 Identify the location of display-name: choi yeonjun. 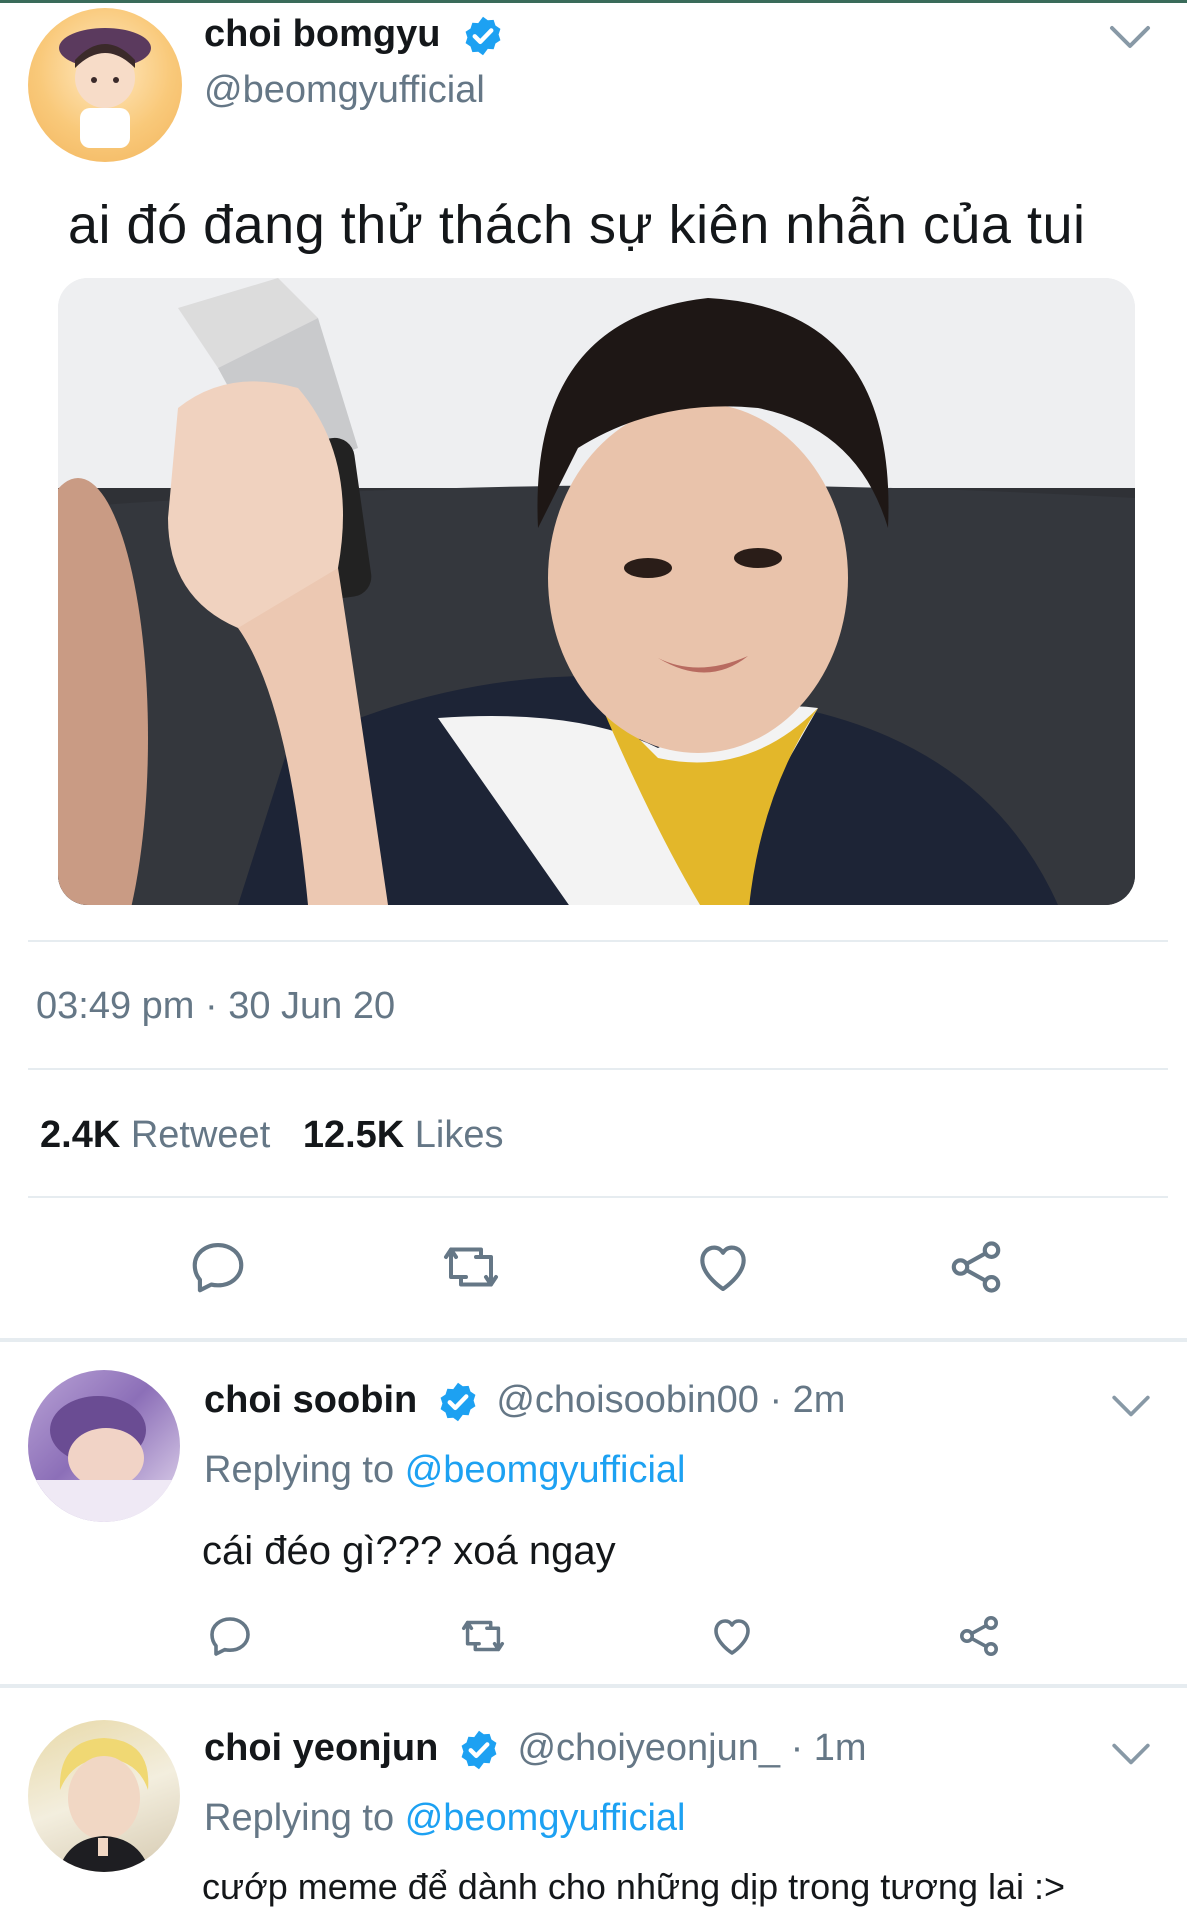
(321, 1748).